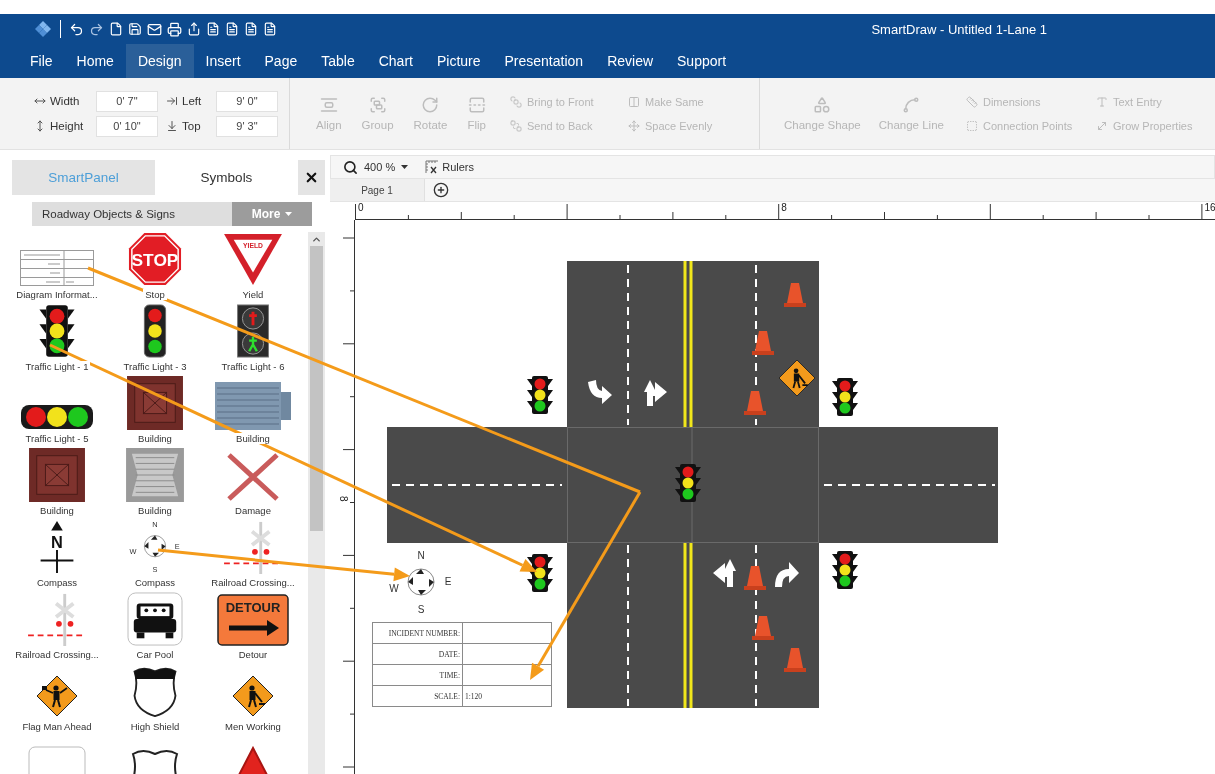  I want to click on scrollbar-thumb, so click(316, 388).